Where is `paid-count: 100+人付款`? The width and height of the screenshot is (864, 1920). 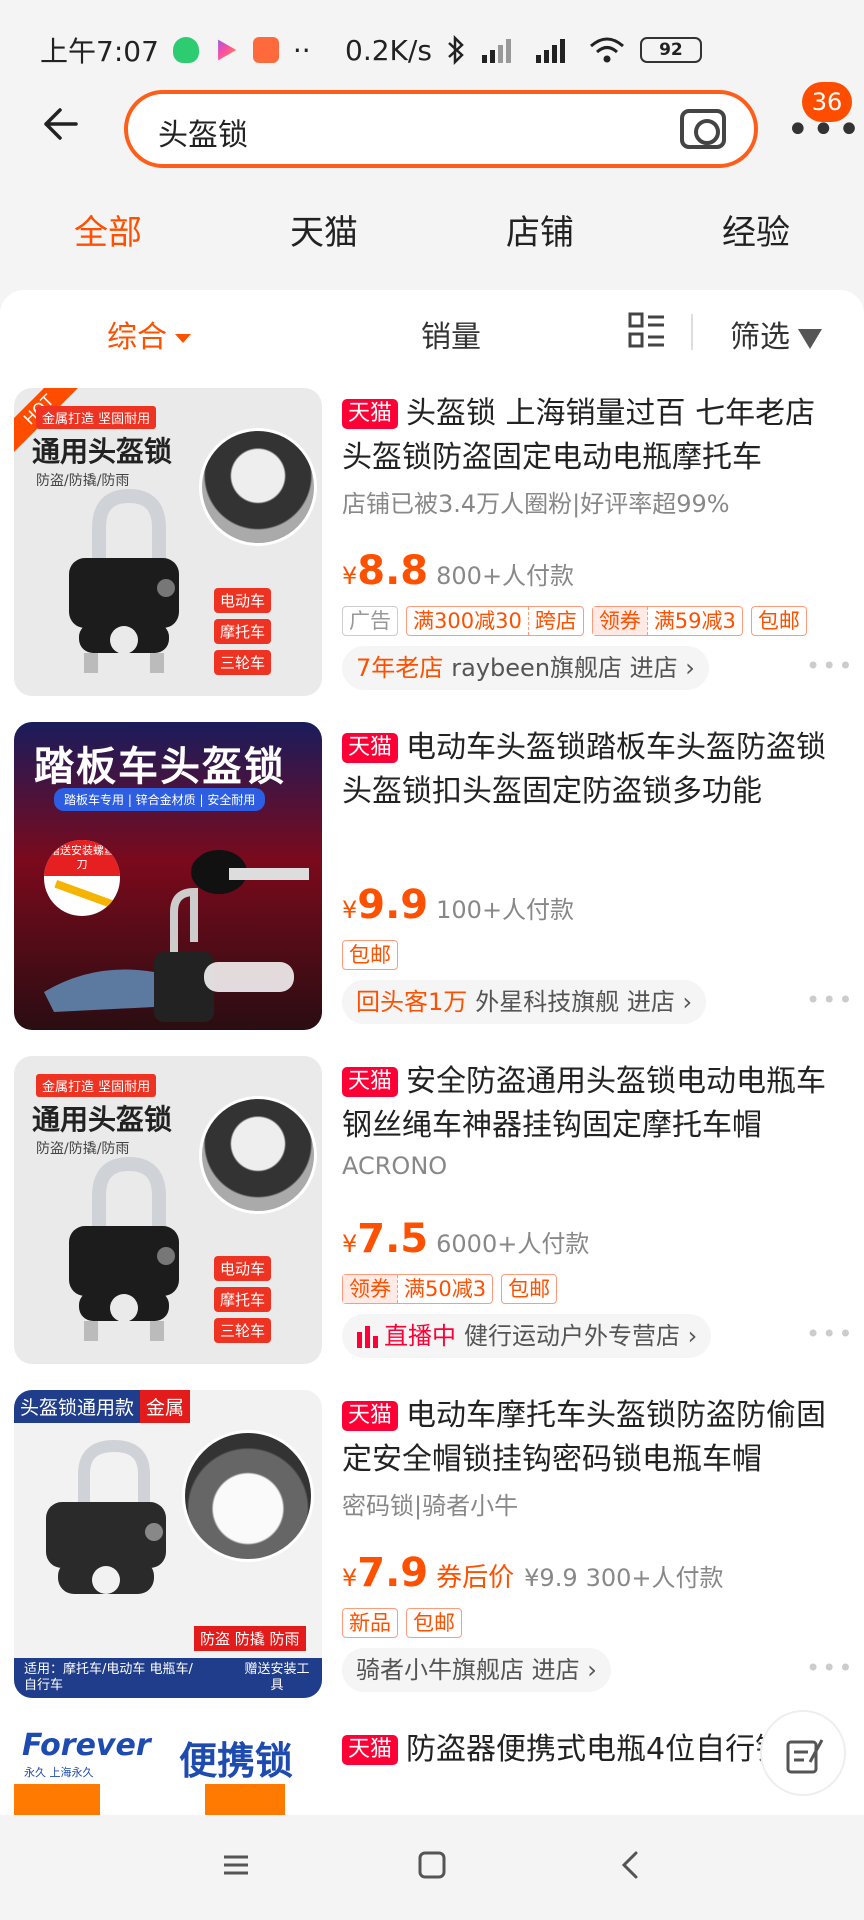 paid-count: 100+人付款 is located at coordinates (505, 910).